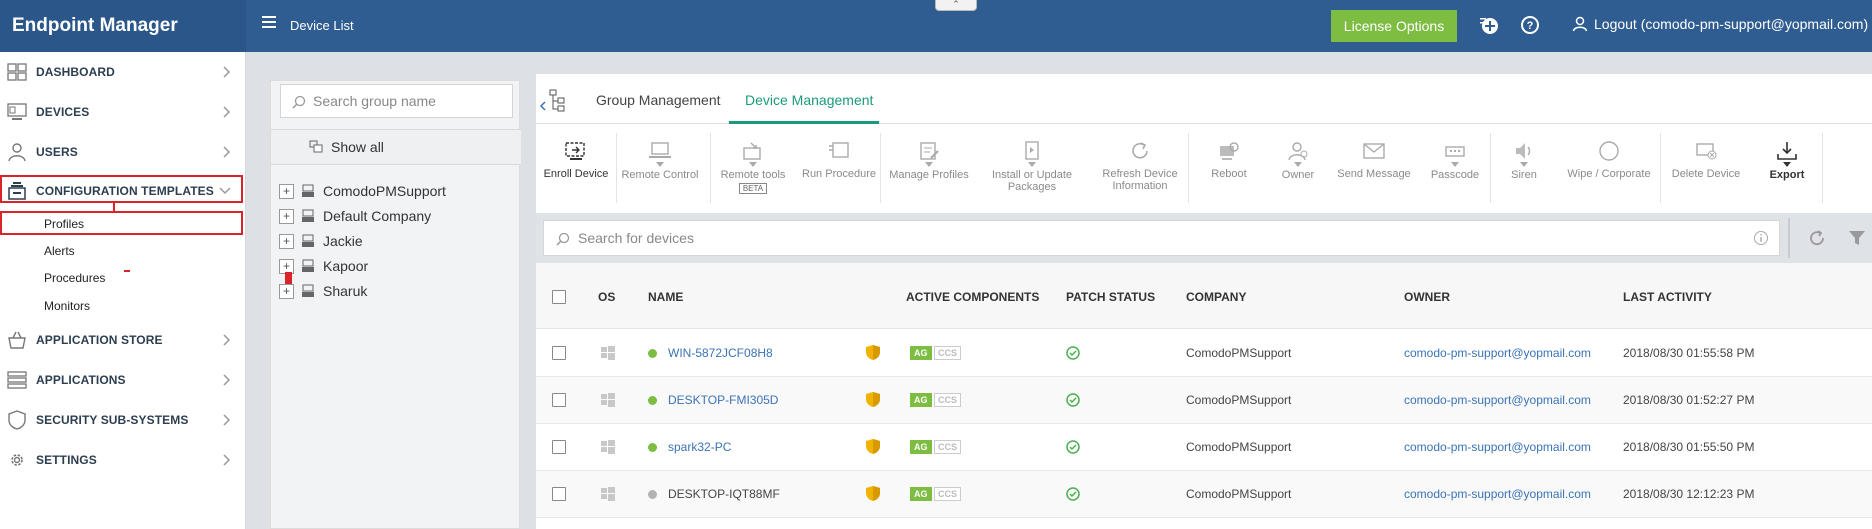 The image size is (1872, 529). I want to click on remote-tools-button: Remote tools BETA, so click(753, 167).